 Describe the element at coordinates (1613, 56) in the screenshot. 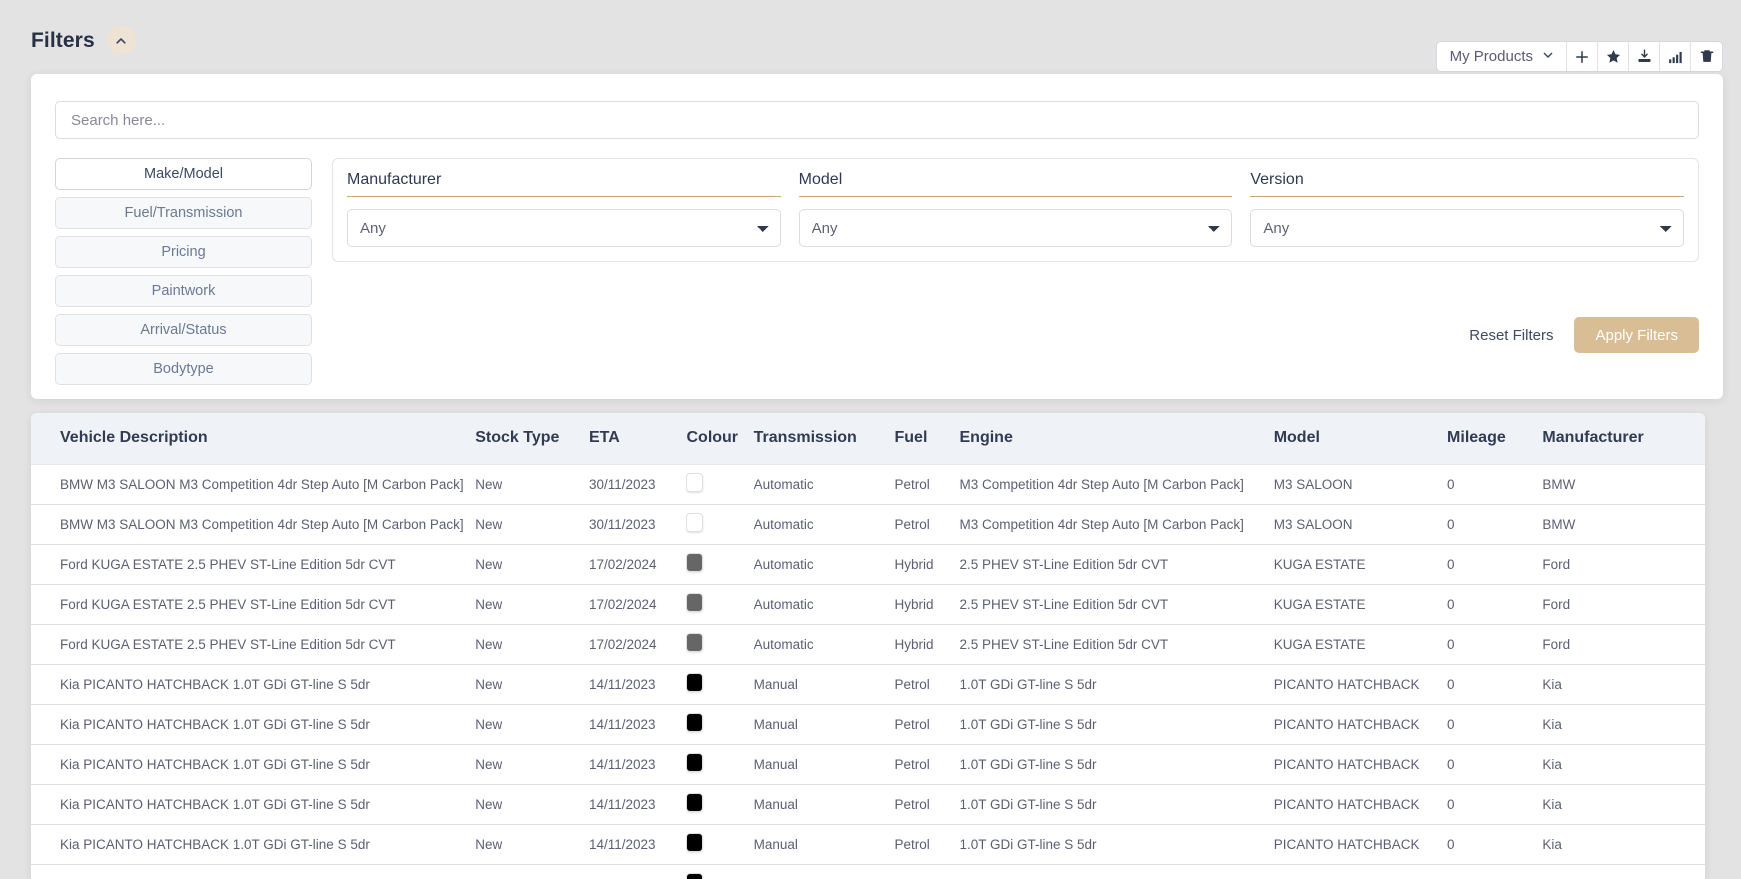

I see `favourite-button` at that location.